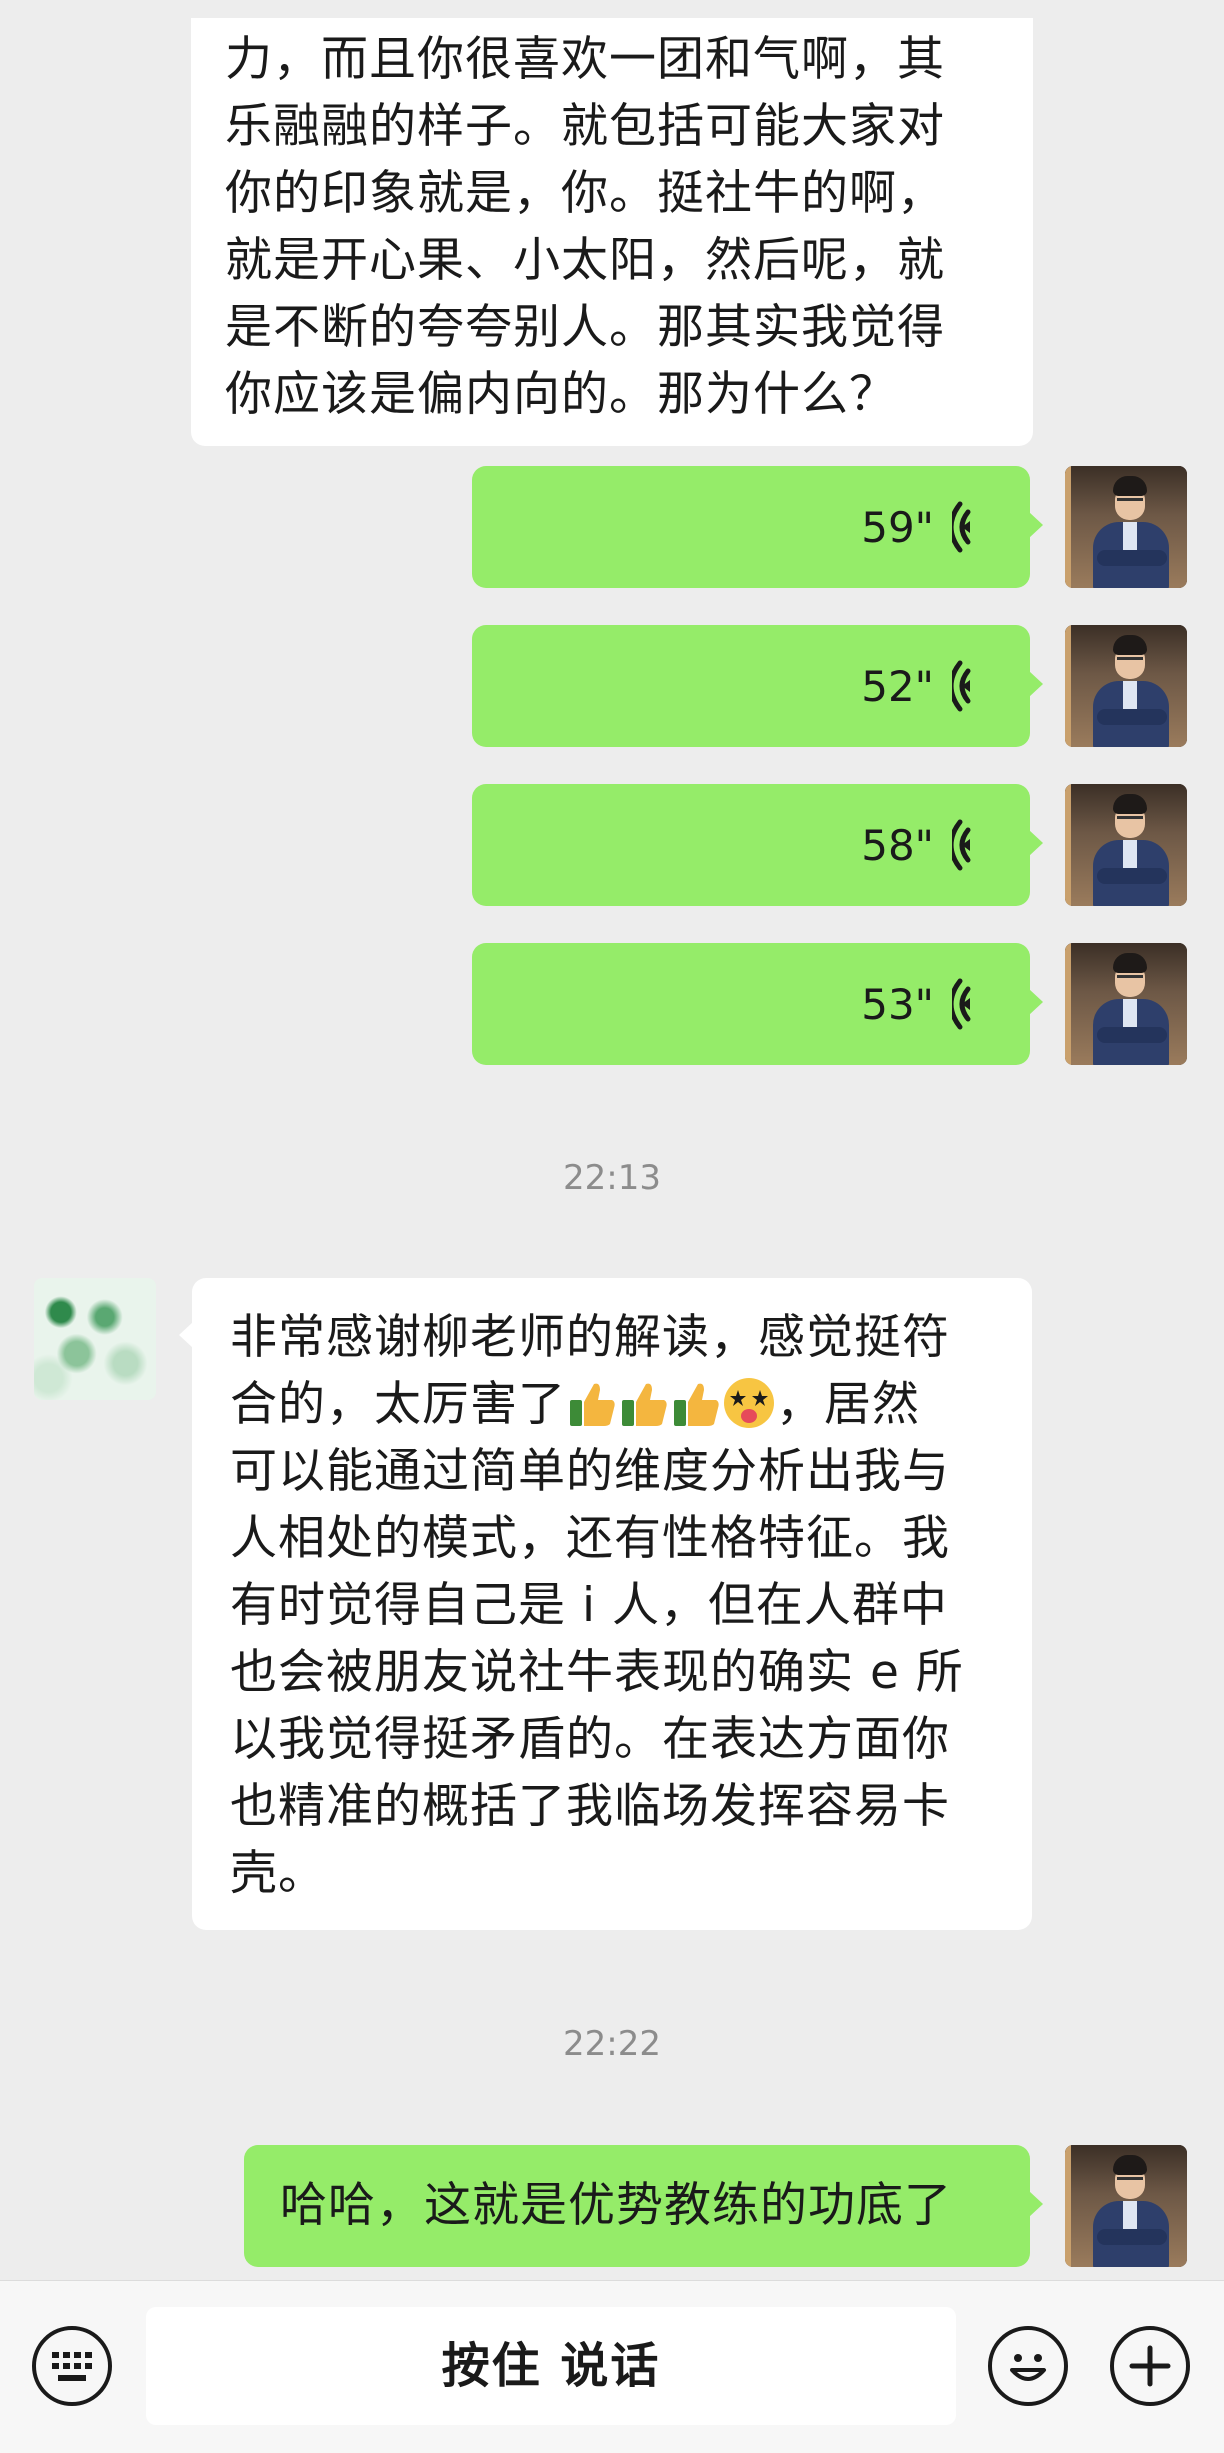  What do you see at coordinates (72, 2366) in the screenshot?
I see `keyboard-icon` at bounding box center [72, 2366].